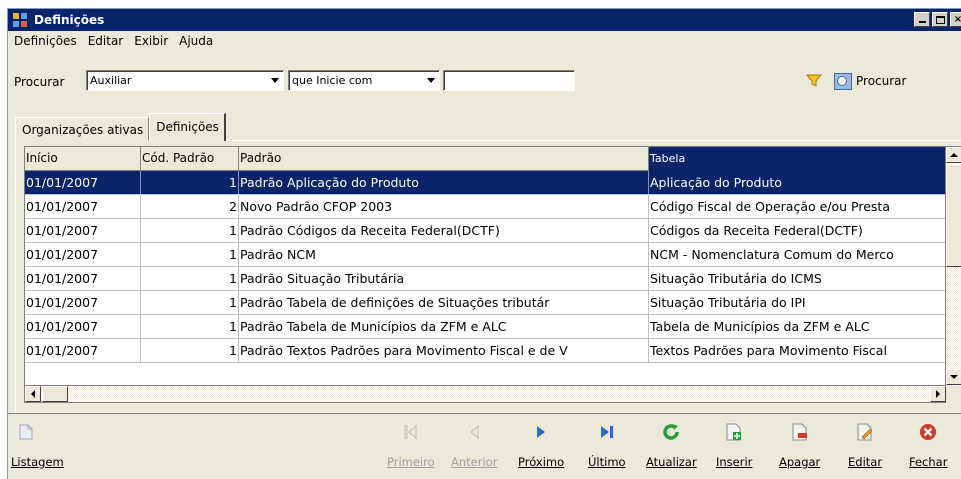 The height and width of the screenshot is (479, 961). I want to click on arrow-up-icon, so click(954, 155).